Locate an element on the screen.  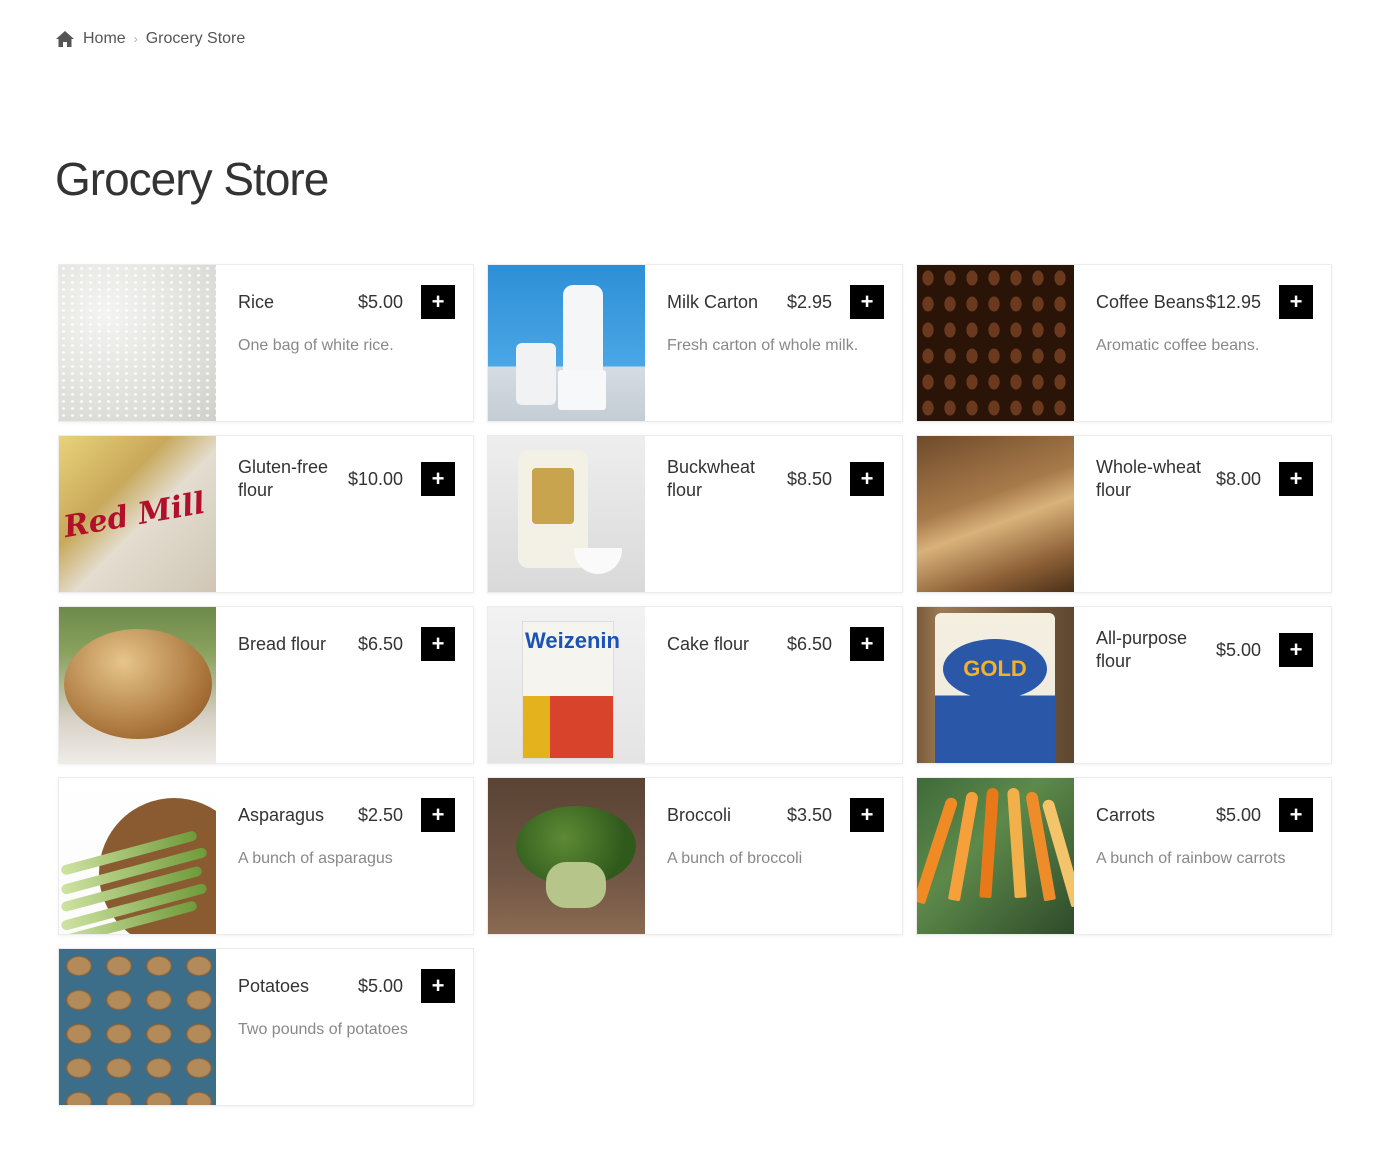
product-info: Asparagus $2.50 + A bunch of asparagus is located at coordinates (344, 856).